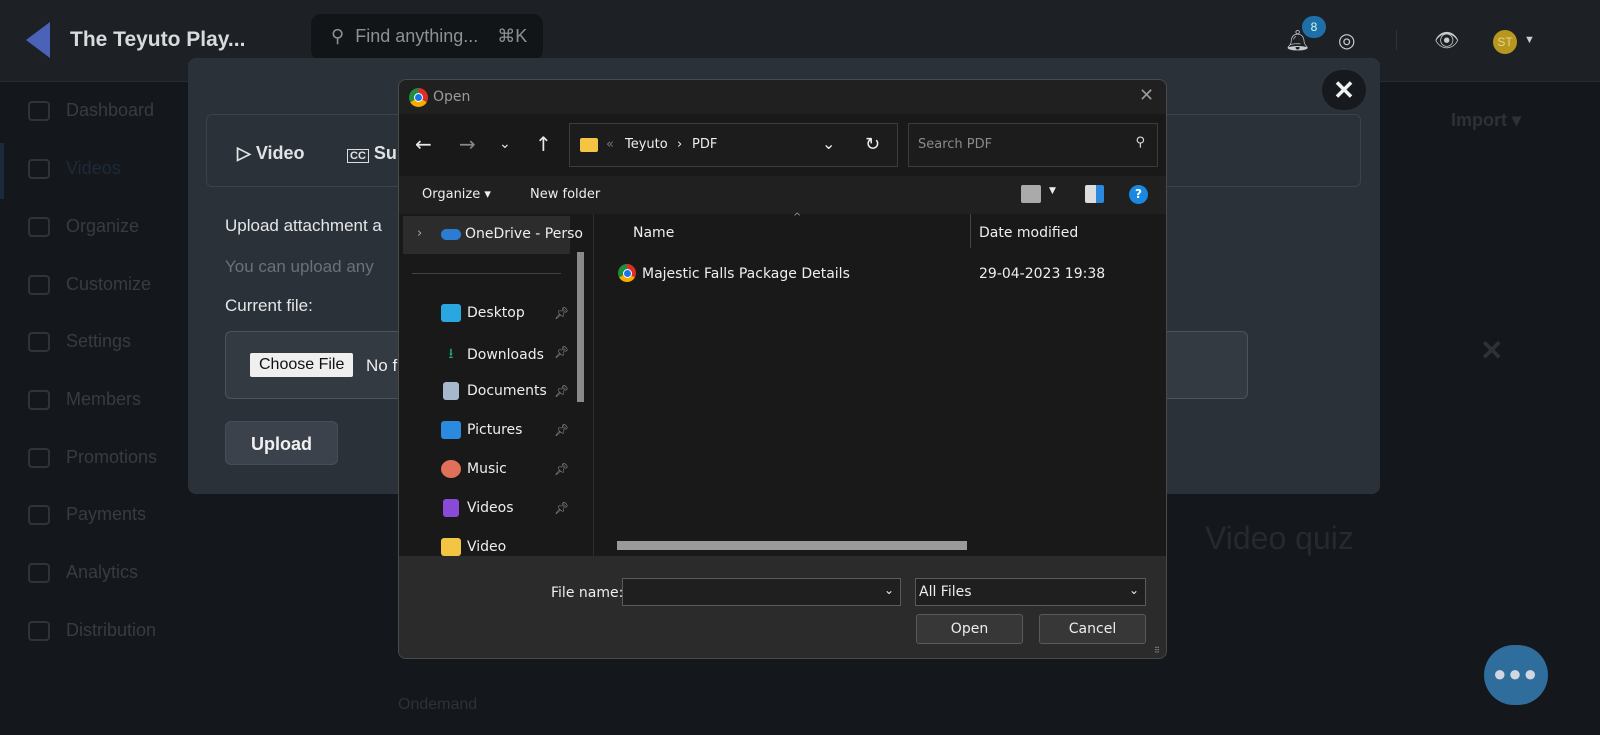 The height and width of the screenshot is (735, 1600). I want to click on tab-label: Video, so click(280, 153).